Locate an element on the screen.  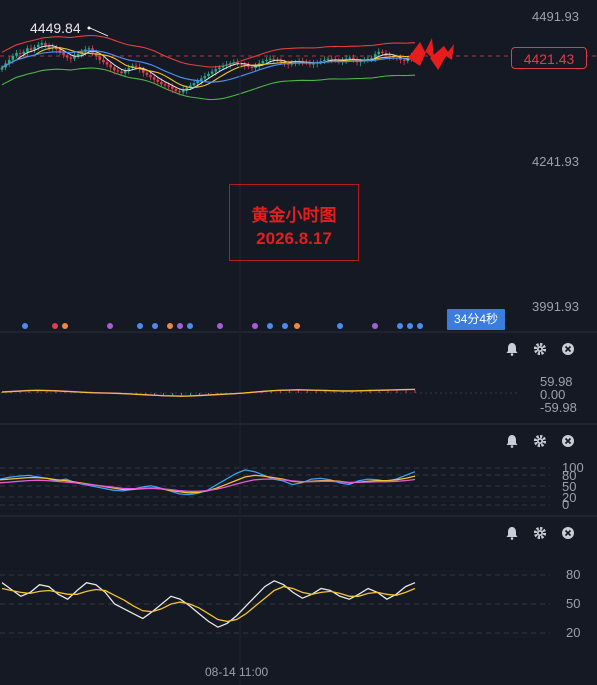
macd-pane: 59.98 0.00 -59.98 is located at coordinates (288, 394).